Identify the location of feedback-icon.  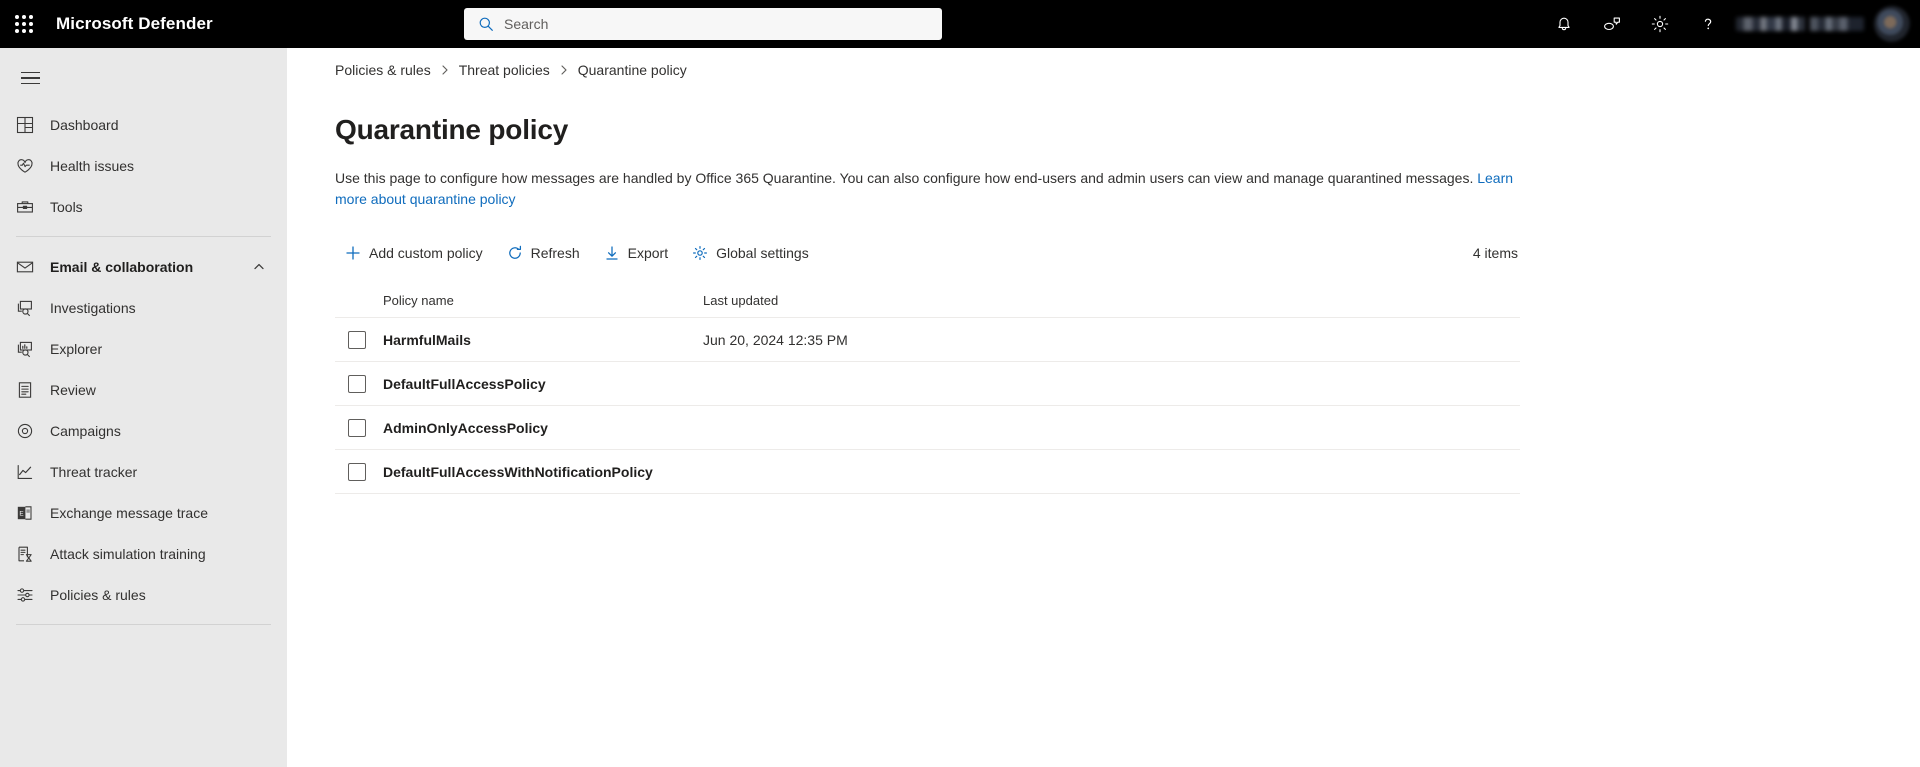
(1612, 24).